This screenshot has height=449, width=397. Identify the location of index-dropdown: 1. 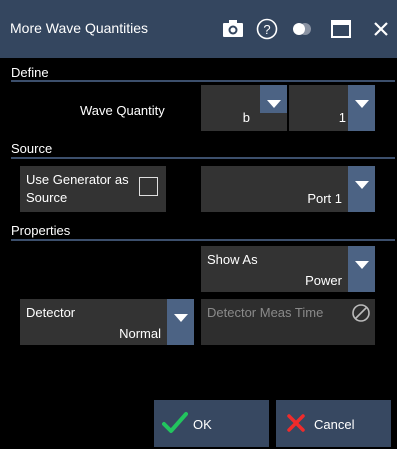
(332, 108).